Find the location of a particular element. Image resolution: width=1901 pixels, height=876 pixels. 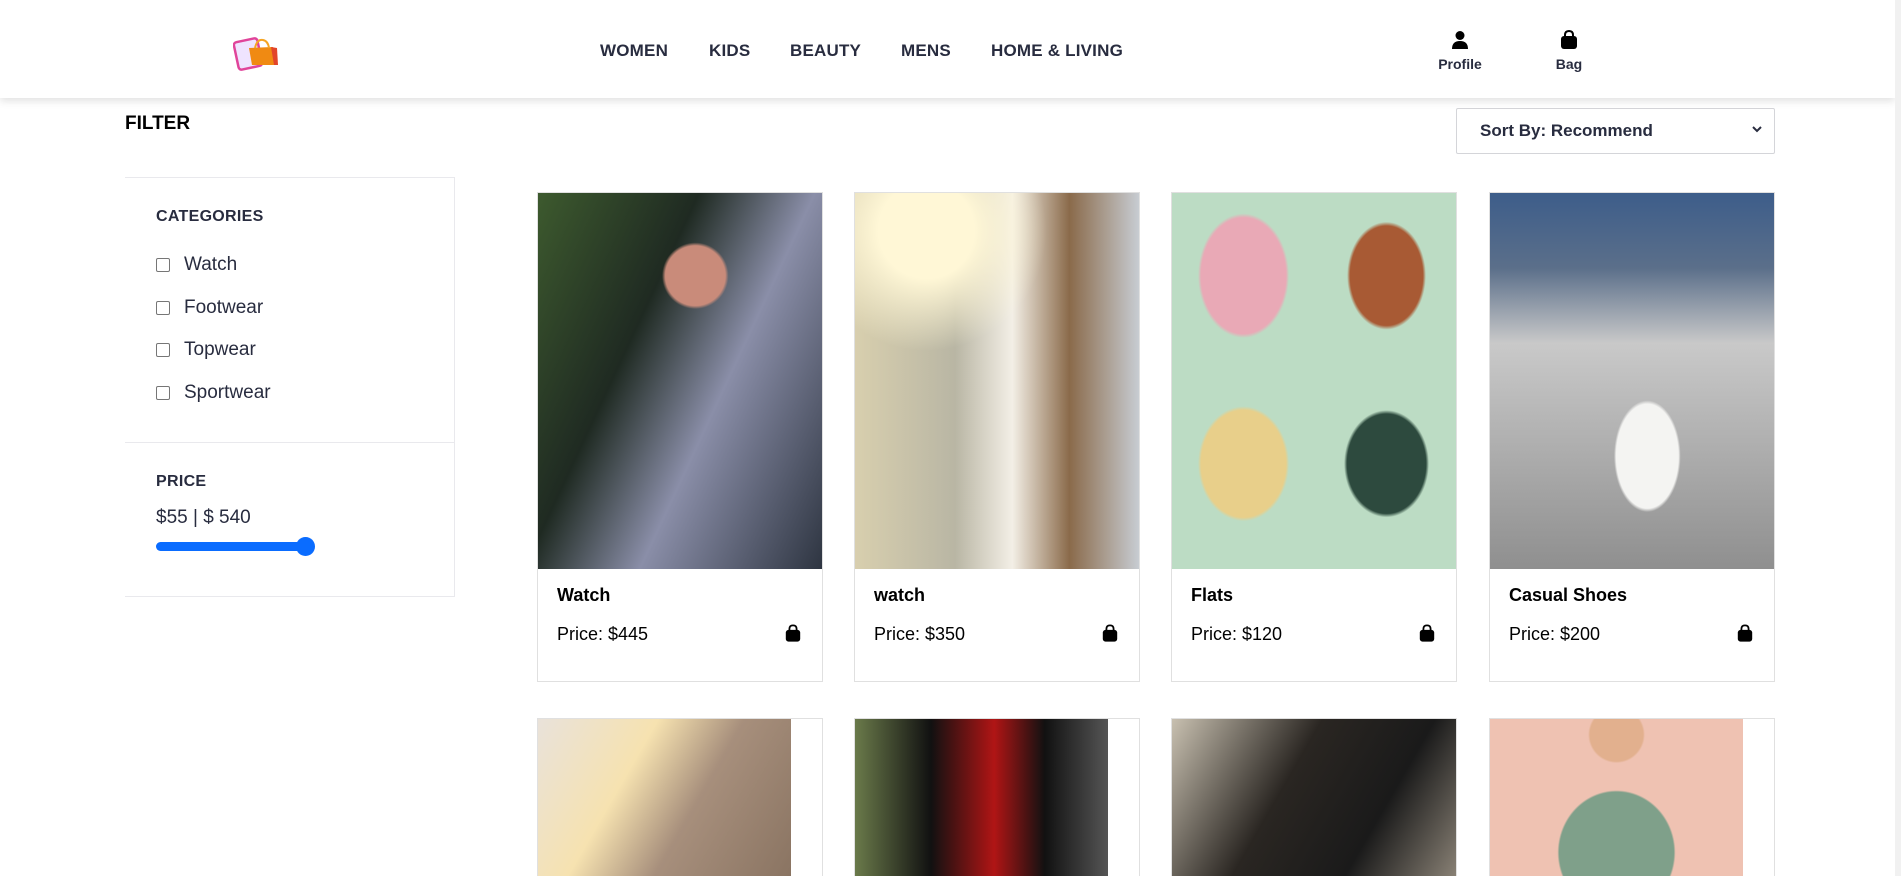

product-price: Price: $200 is located at coordinates (1555, 634).